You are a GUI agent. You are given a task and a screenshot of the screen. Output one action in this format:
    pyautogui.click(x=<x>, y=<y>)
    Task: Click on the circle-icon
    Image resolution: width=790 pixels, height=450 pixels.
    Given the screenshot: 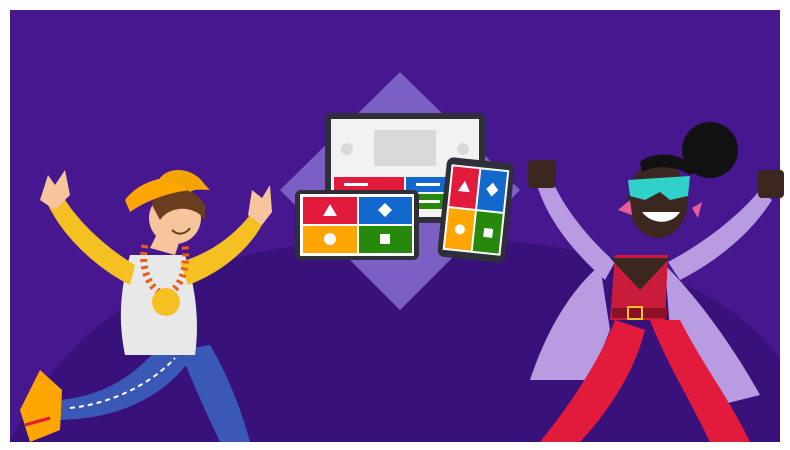 What is the action you would take?
    pyautogui.click(x=330, y=239)
    